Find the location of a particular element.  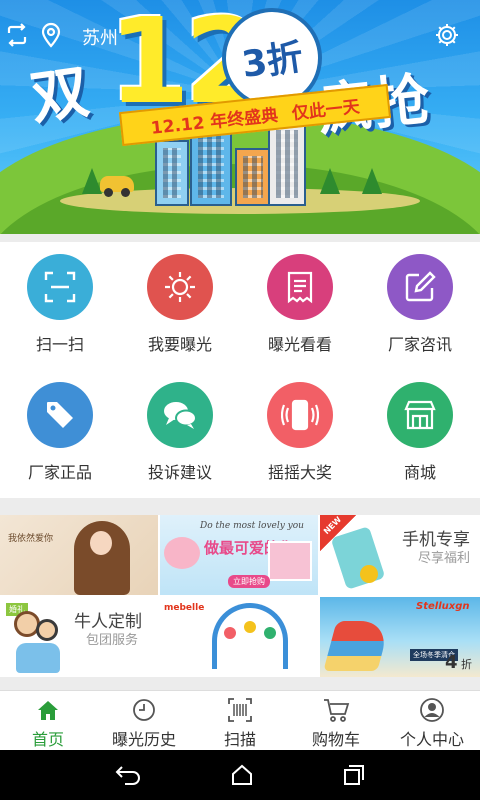

play-gym-graphic is located at coordinates (250, 636).